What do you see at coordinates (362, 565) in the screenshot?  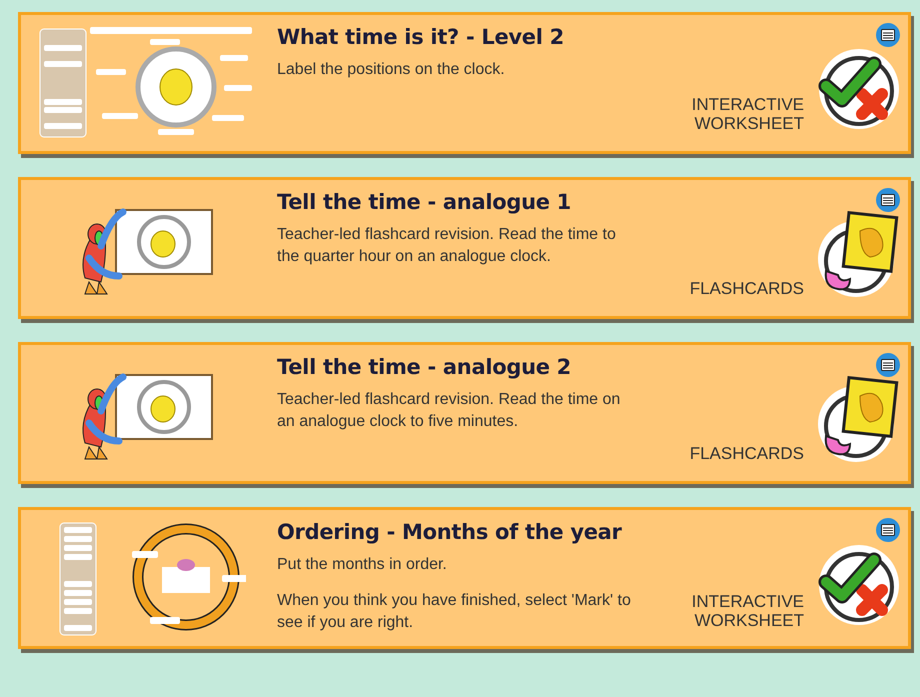 I see `activity-description: Put the months in order.` at bounding box center [362, 565].